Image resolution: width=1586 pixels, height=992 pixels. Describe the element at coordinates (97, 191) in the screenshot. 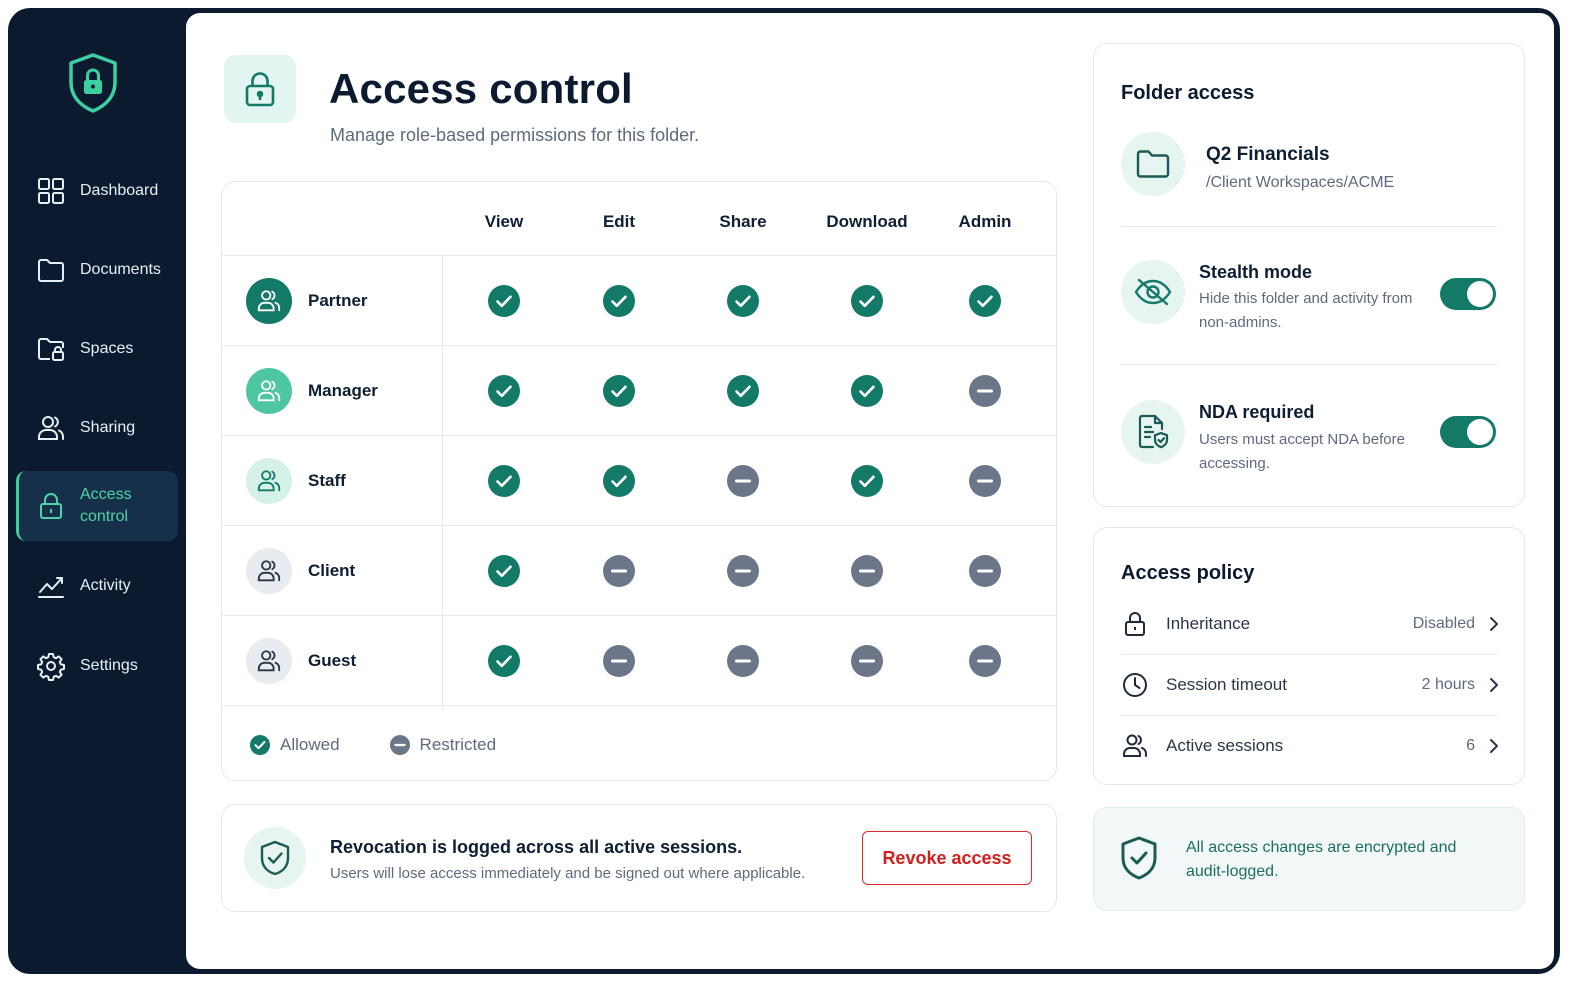

I see `sidebar-item-dashboard: Dashboard` at that location.